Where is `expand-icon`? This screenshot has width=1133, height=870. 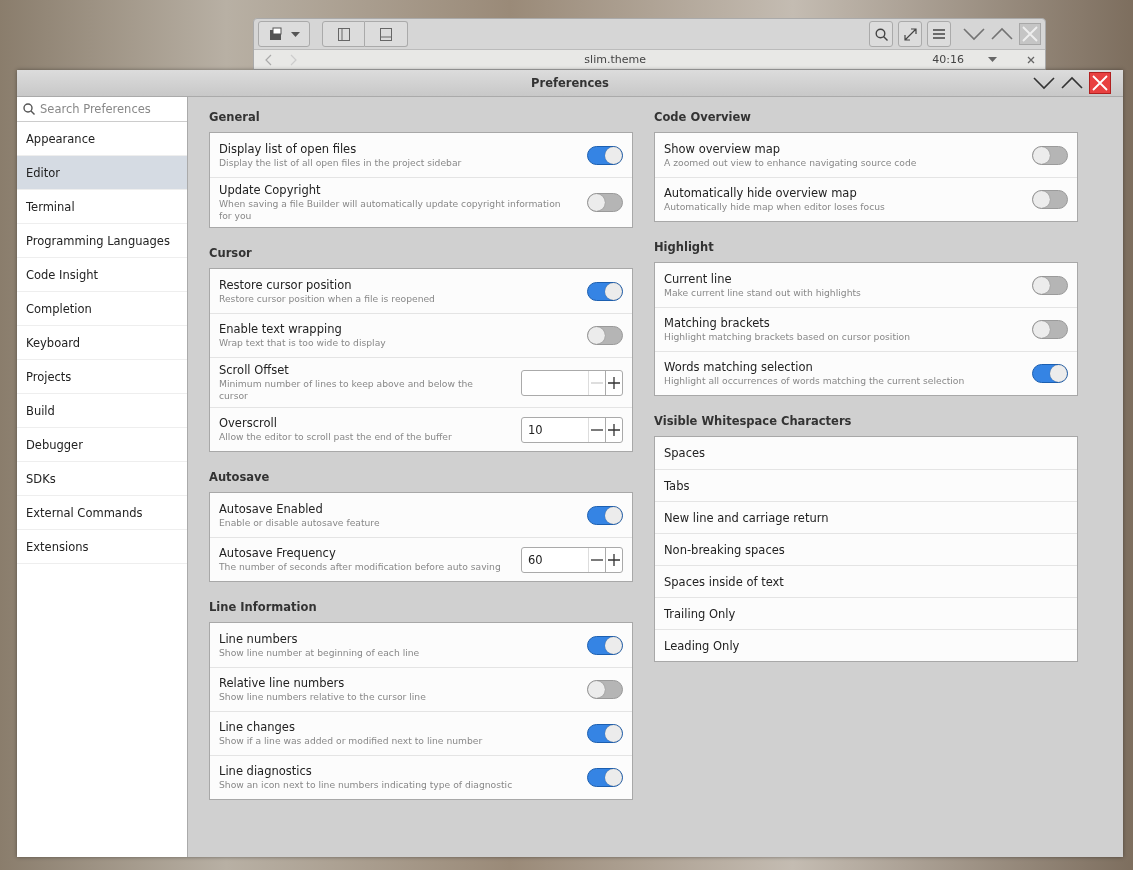 expand-icon is located at coordinates (910, 34).